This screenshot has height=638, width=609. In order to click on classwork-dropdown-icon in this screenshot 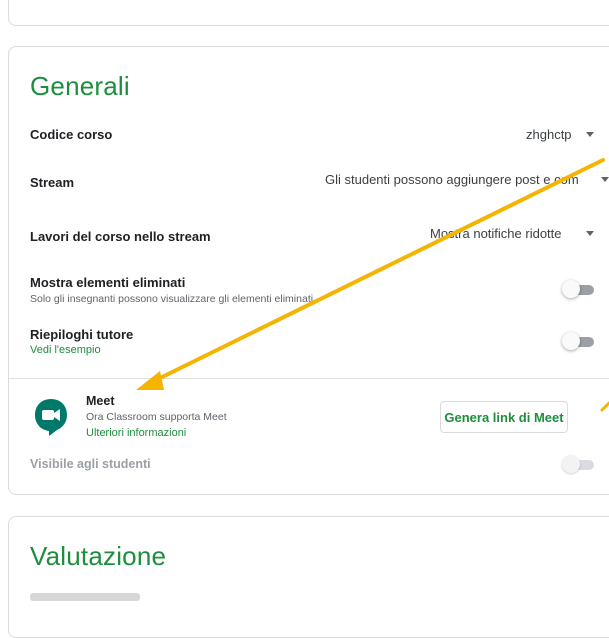, I will do `click(590, 233)`.